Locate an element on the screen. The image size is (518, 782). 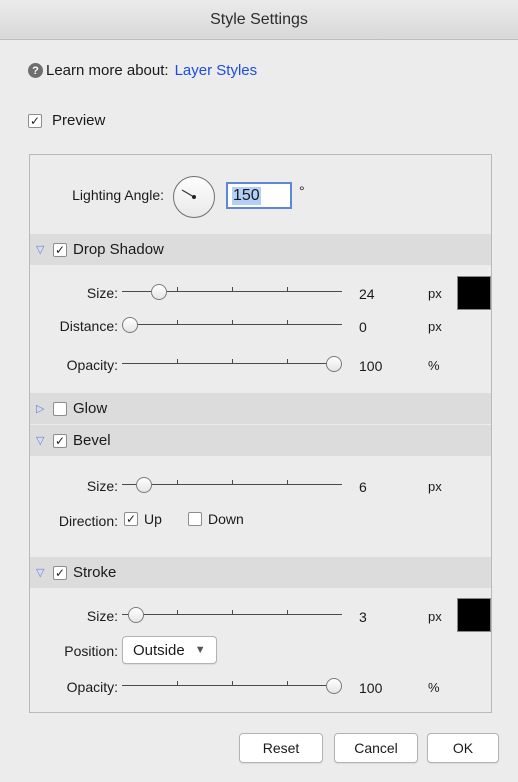
bevel-size-value: 6 is located at coordinates (363, 487).